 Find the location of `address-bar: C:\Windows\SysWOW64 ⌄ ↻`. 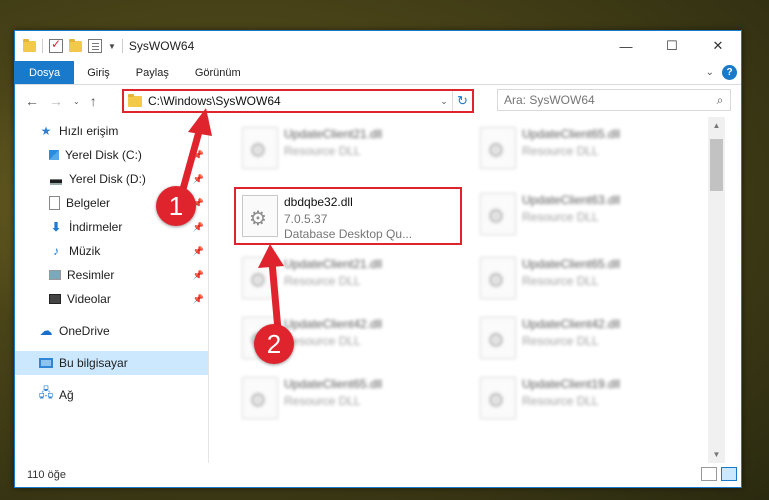

address-bar: C:\Windows\SysWOW64 ⌄ ↻ is located at coordinates (298, 101).